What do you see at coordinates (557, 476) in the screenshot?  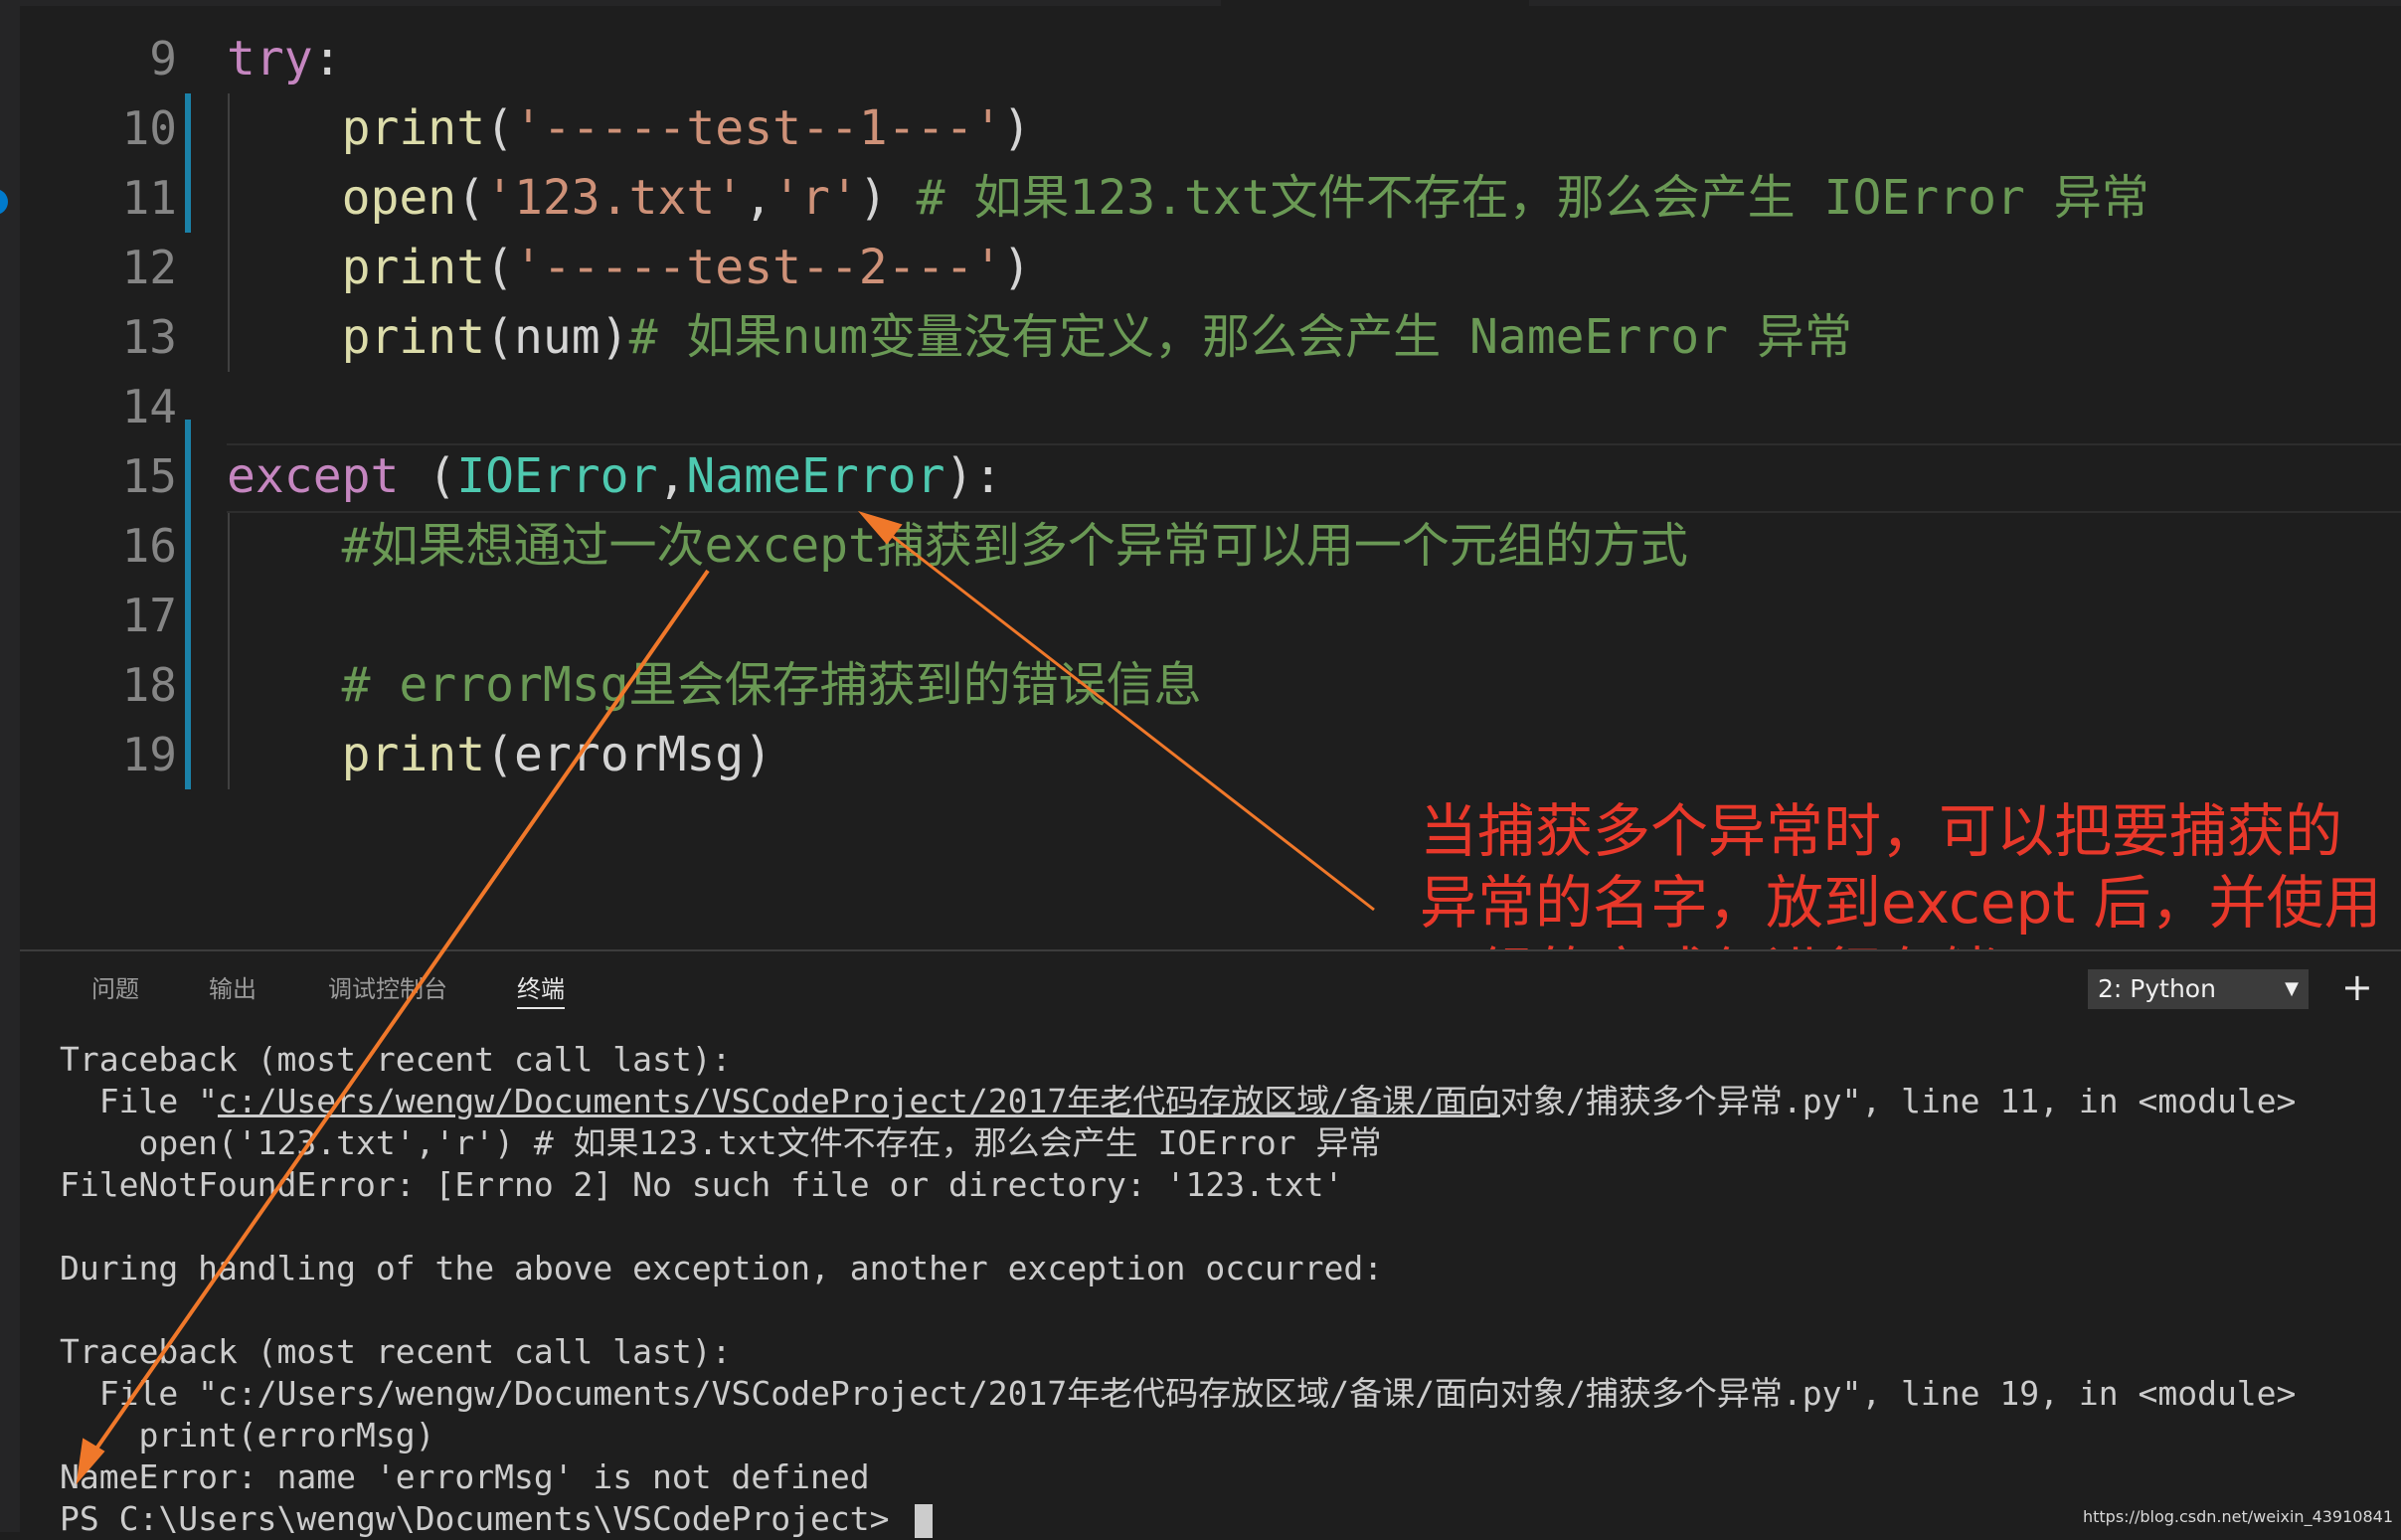 I see `code-token: IOError` at bounding box center [557, 476].